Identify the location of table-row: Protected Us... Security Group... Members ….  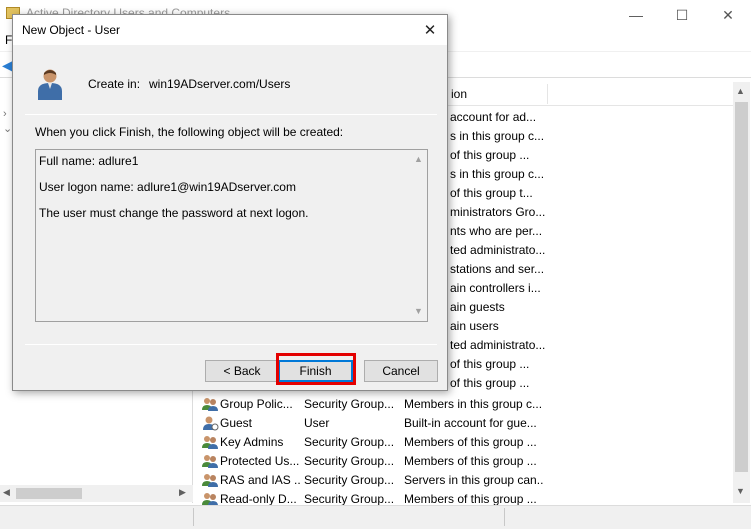
(464, 461).